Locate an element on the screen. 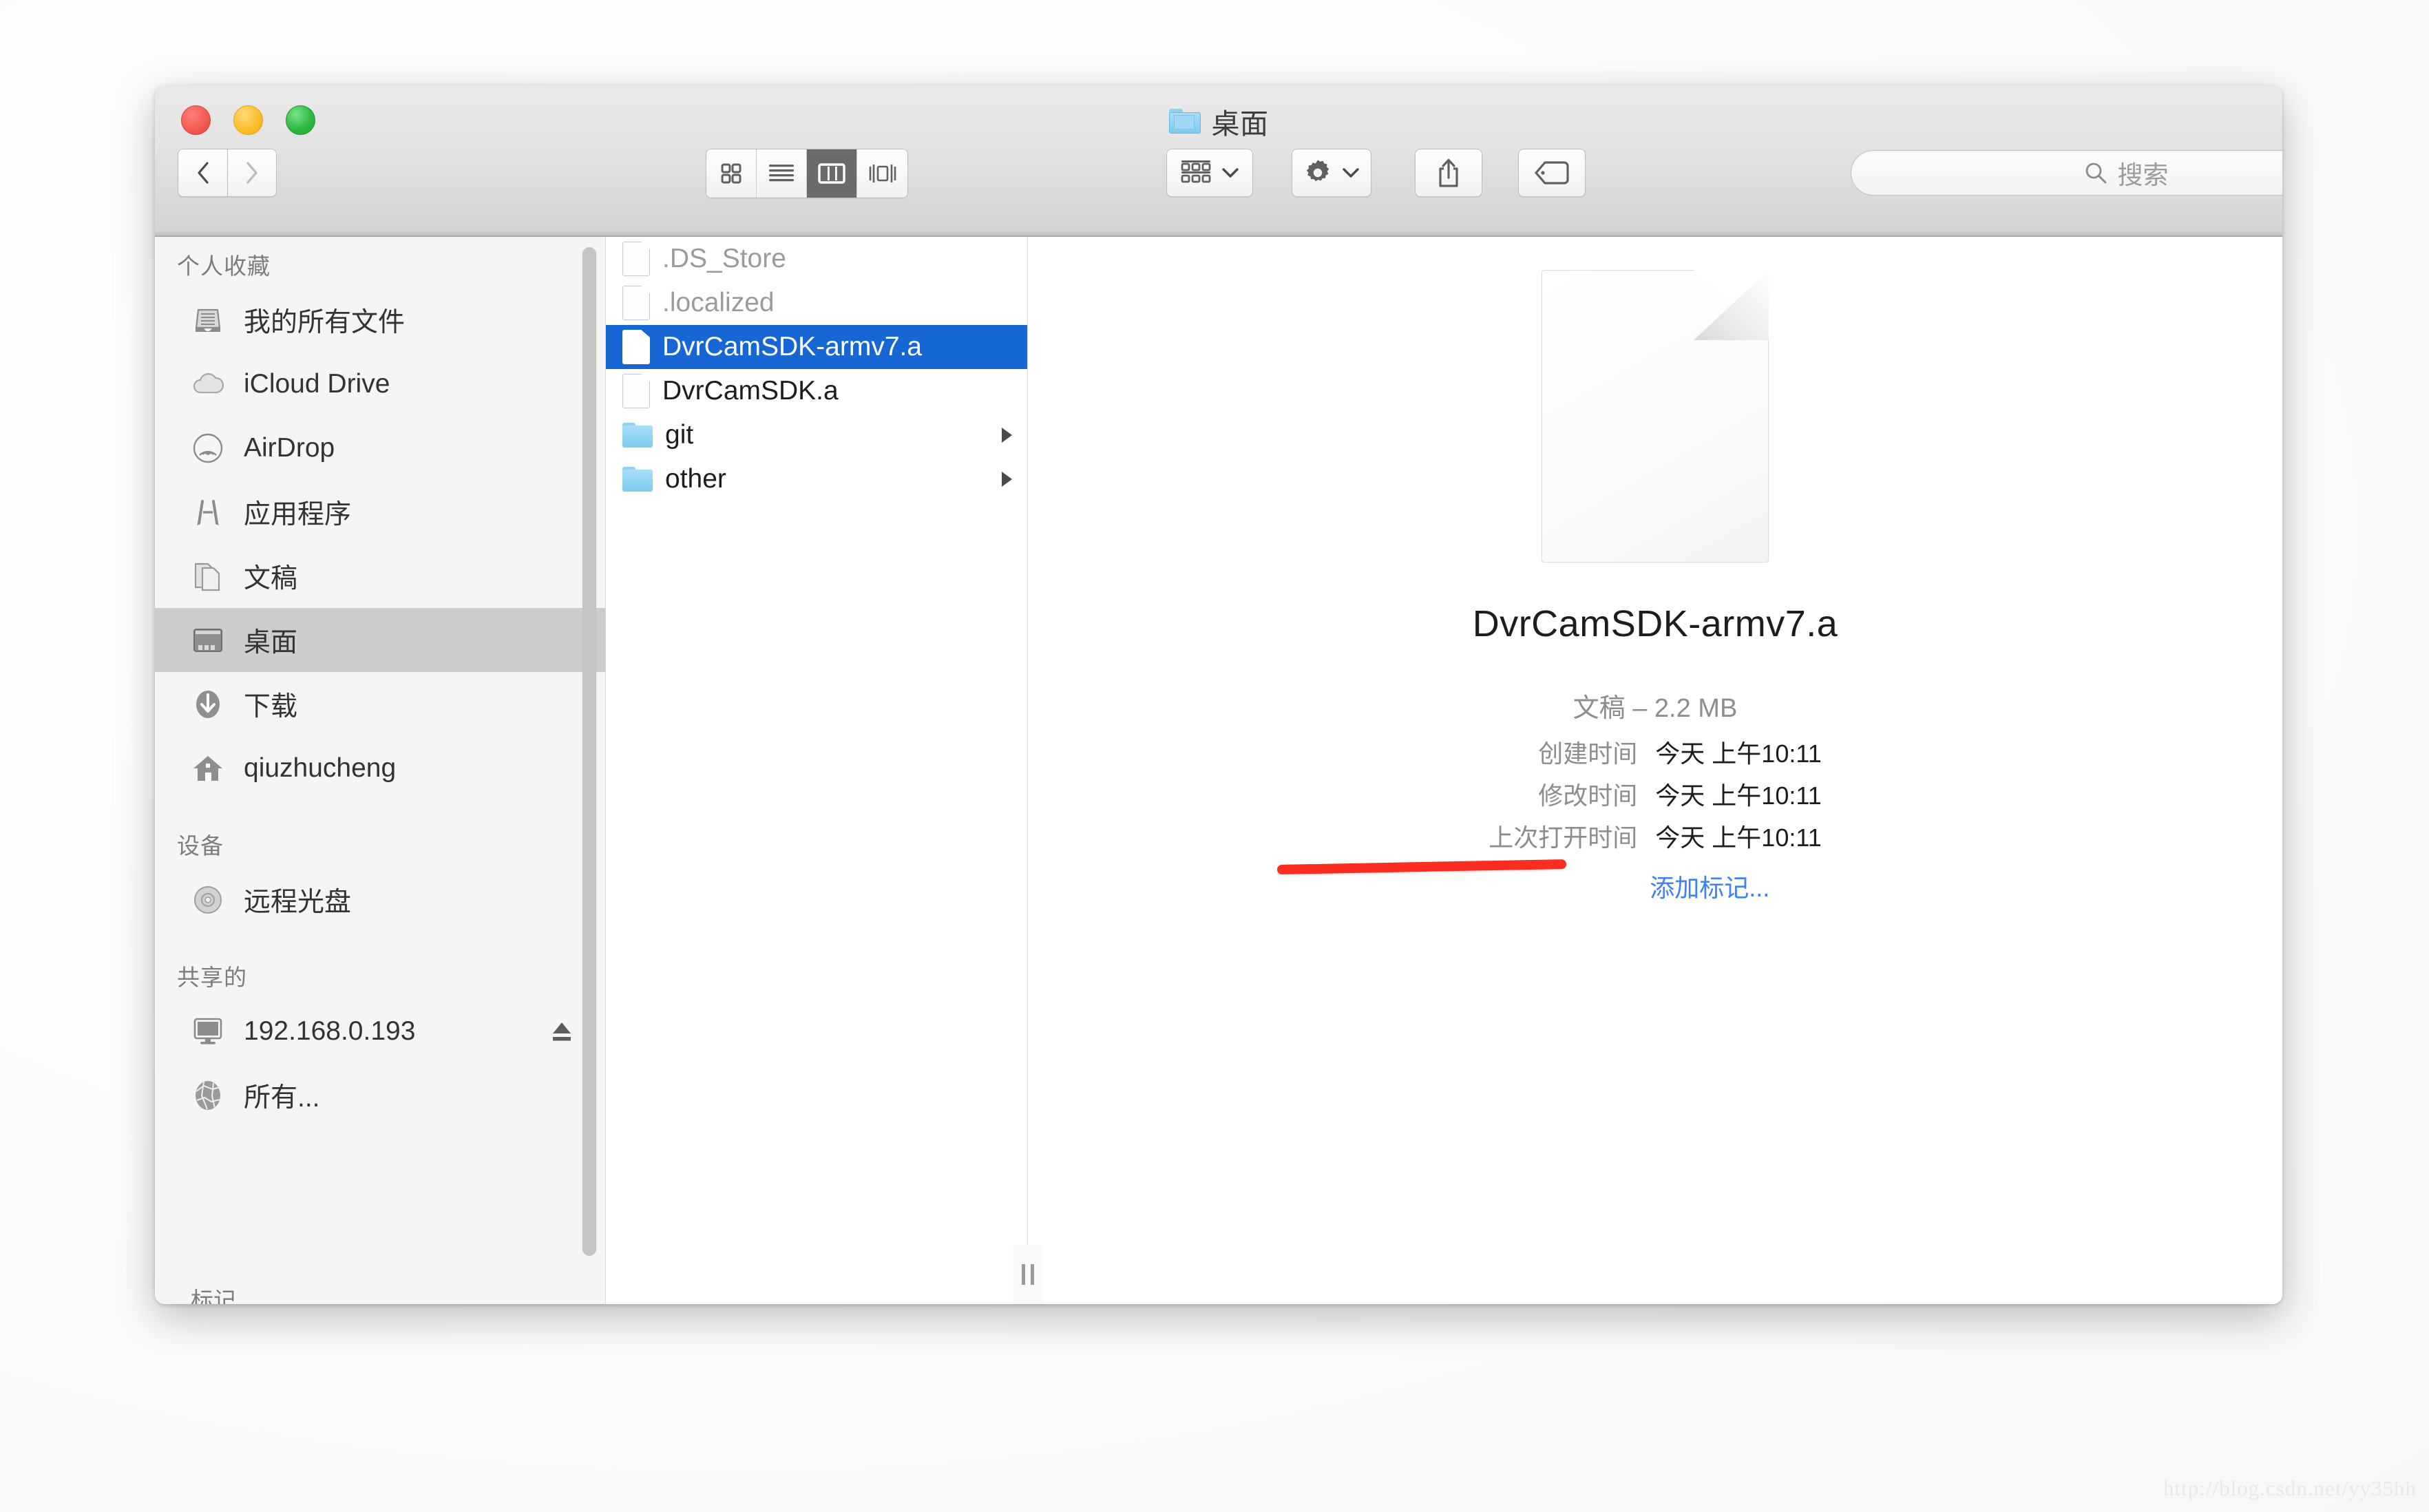 This screenshot has height=1512, width=2429. sidebar-item-home: qiuzhucheng is located at coordinates (380, 768).